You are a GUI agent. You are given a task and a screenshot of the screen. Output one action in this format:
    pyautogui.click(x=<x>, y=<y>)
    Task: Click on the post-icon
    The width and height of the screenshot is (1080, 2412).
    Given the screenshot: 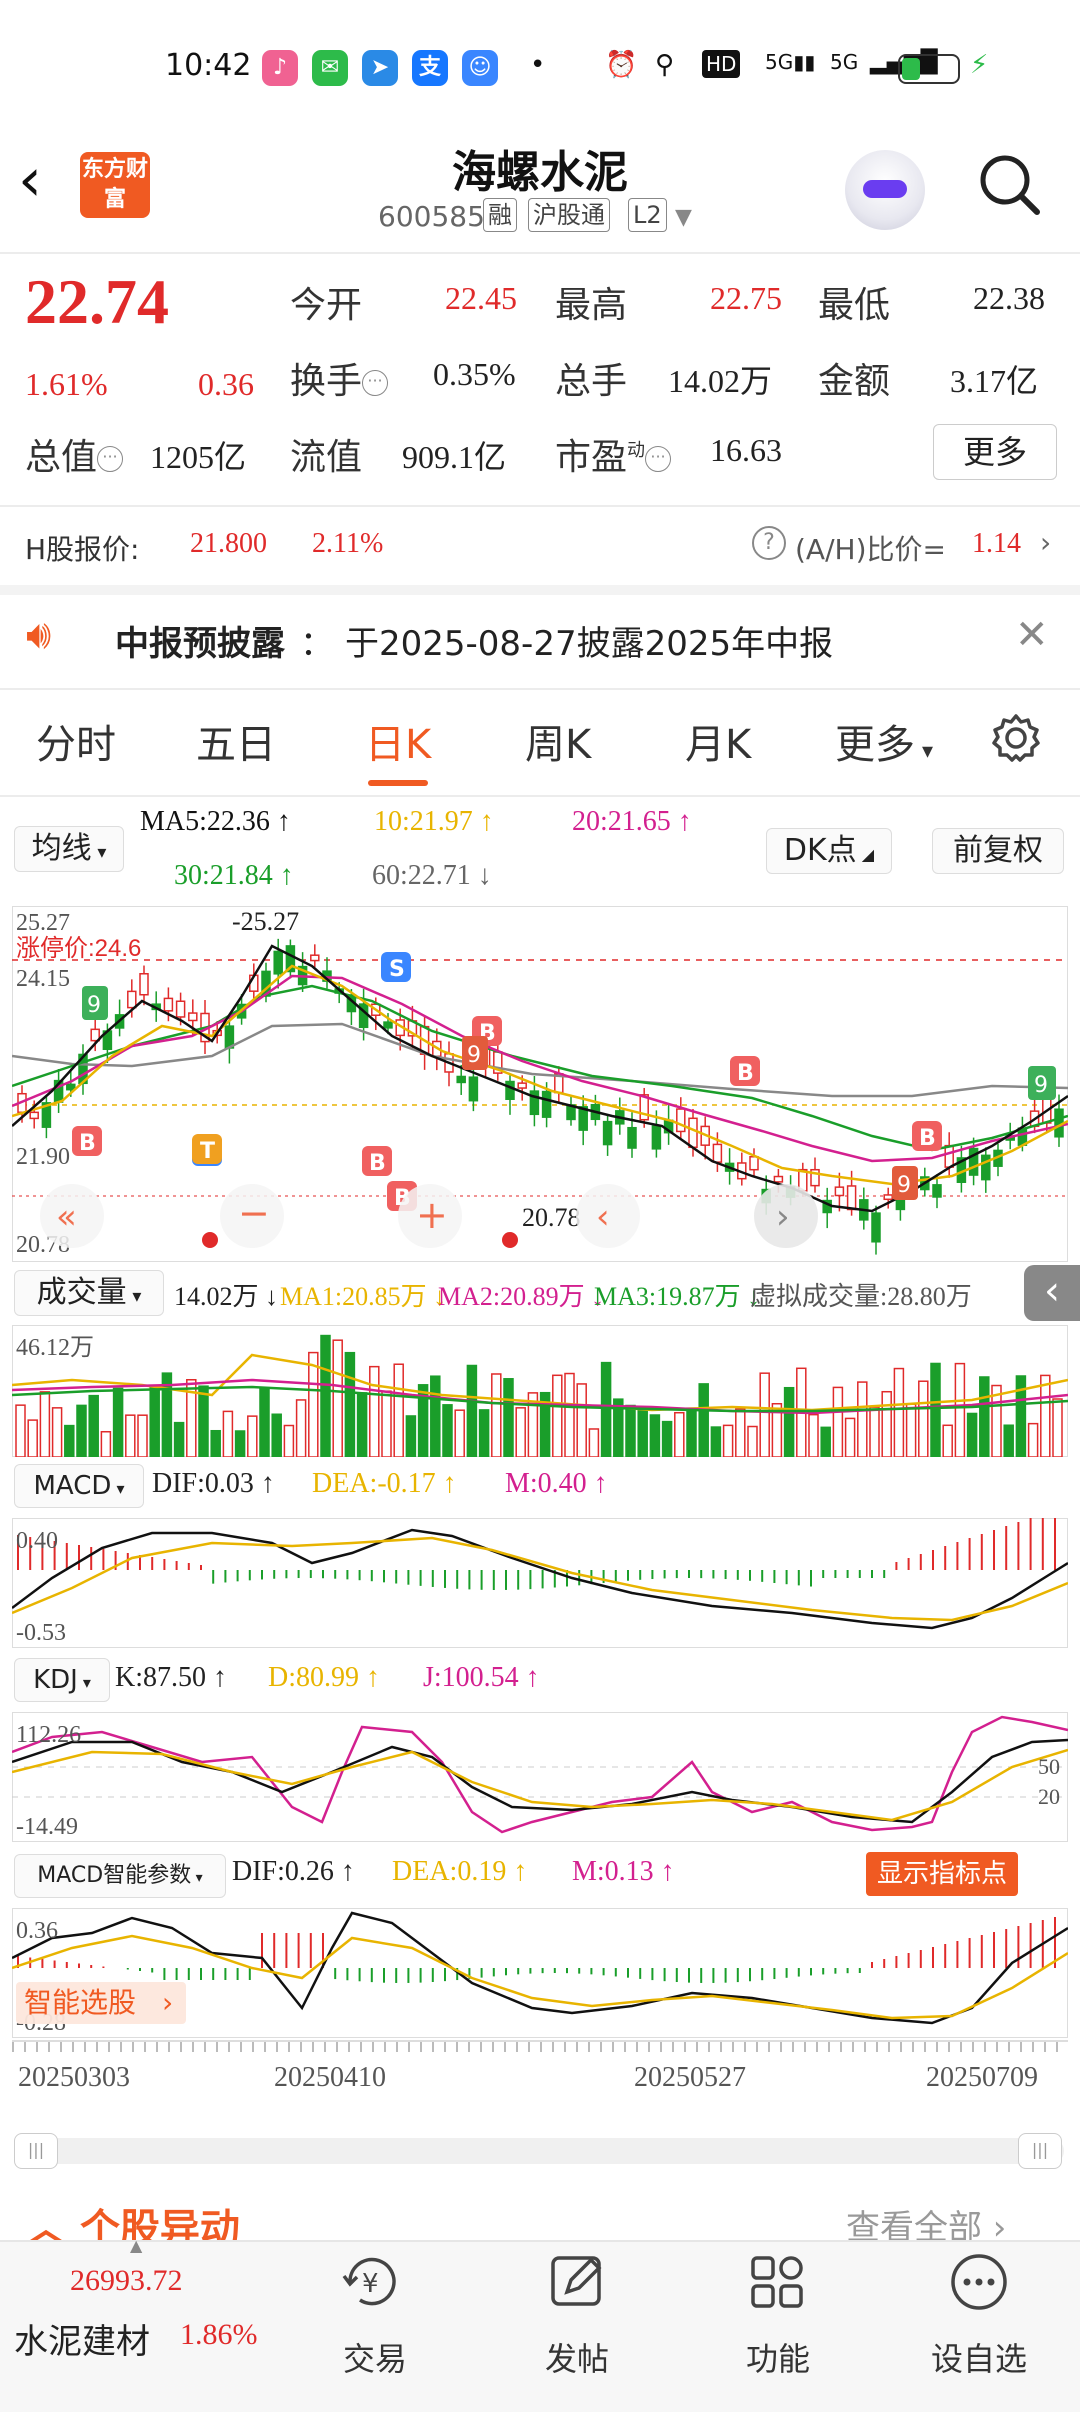 What is the action you would take?
    pyautogui.click(x=577, y=2282)
    